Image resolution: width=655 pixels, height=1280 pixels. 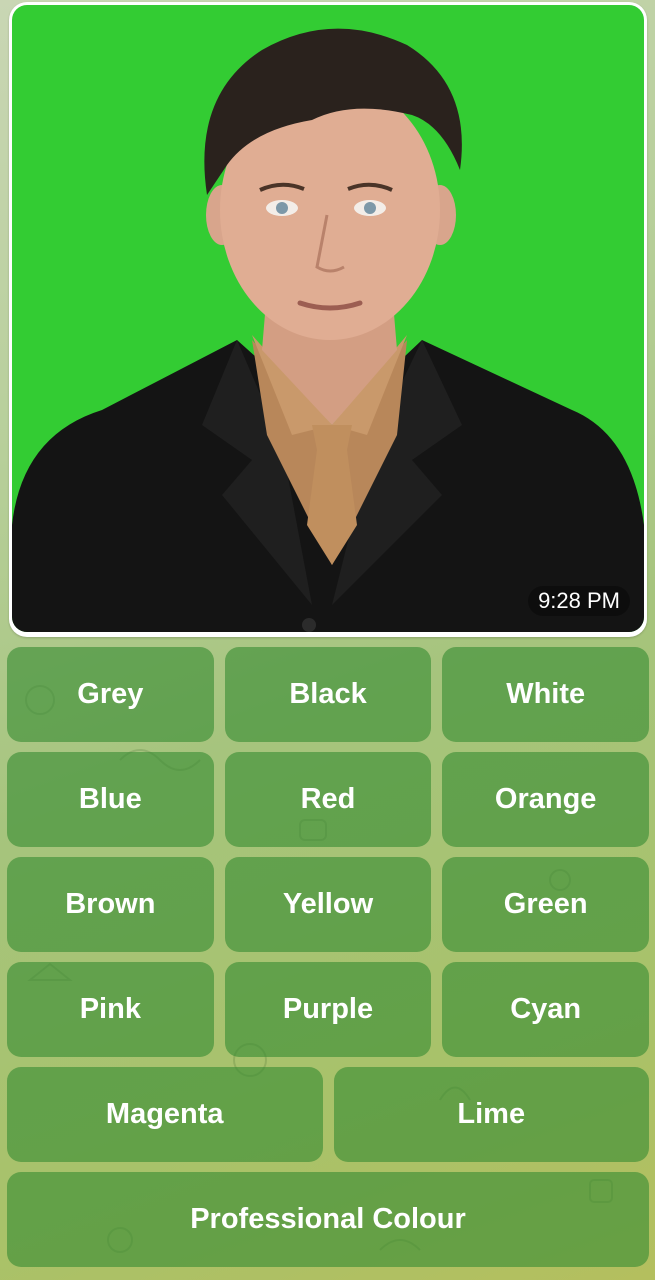 I want to click on brown-button: Brown, so click(x=110, y=904).